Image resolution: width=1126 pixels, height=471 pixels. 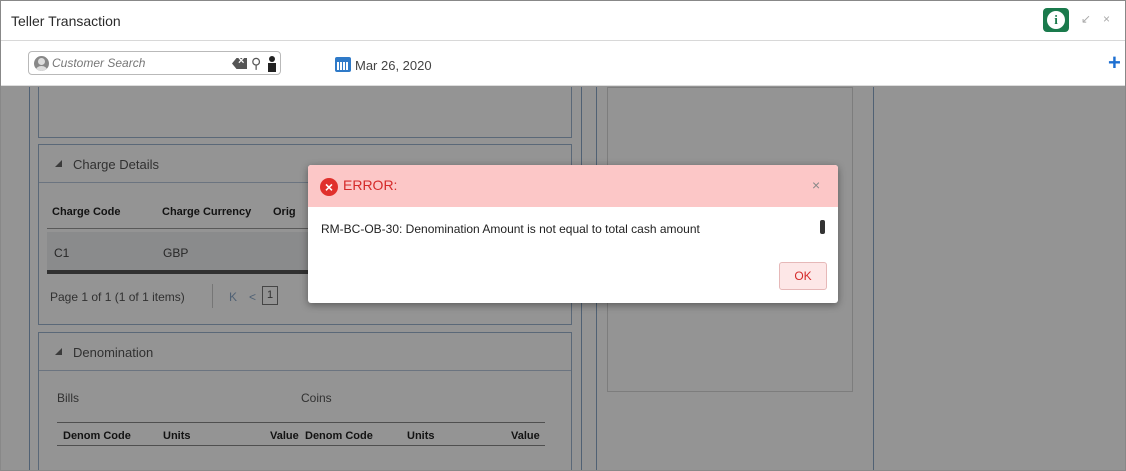 What do you see at coordinates (1106, 19) in the screenshot?
I see `close-window-icon: ×` at bounding box center [1106, 19].